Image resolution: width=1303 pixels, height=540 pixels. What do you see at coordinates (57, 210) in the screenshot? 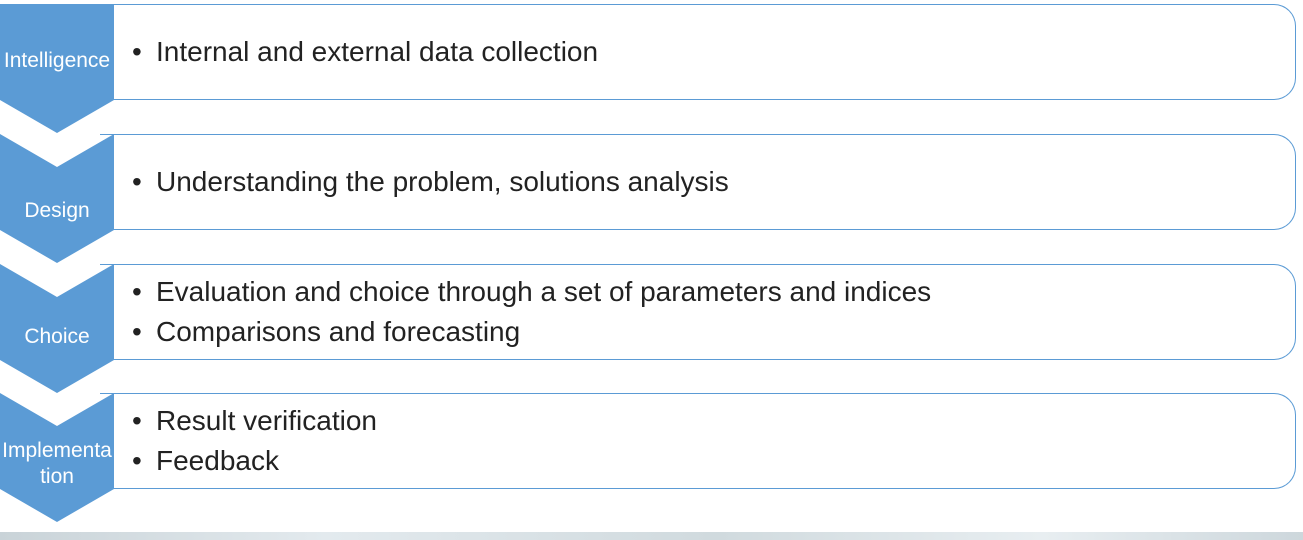
I see `stage-label: Design` at bounding box center [57, 210].